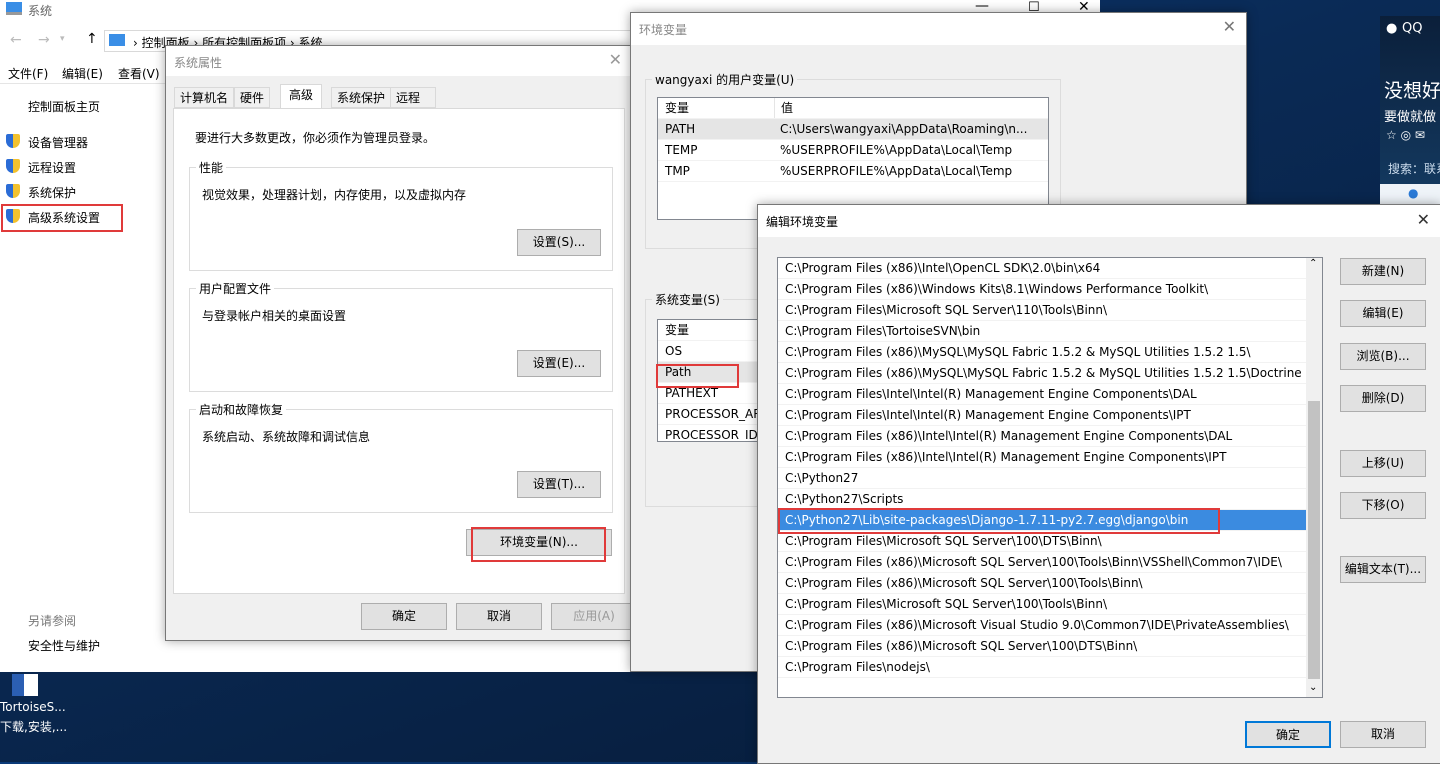  What do you see at coordinates (28, 73) in the screenshot?
I see `menu-file: 文件(F)` at bounding box center [28, 73].